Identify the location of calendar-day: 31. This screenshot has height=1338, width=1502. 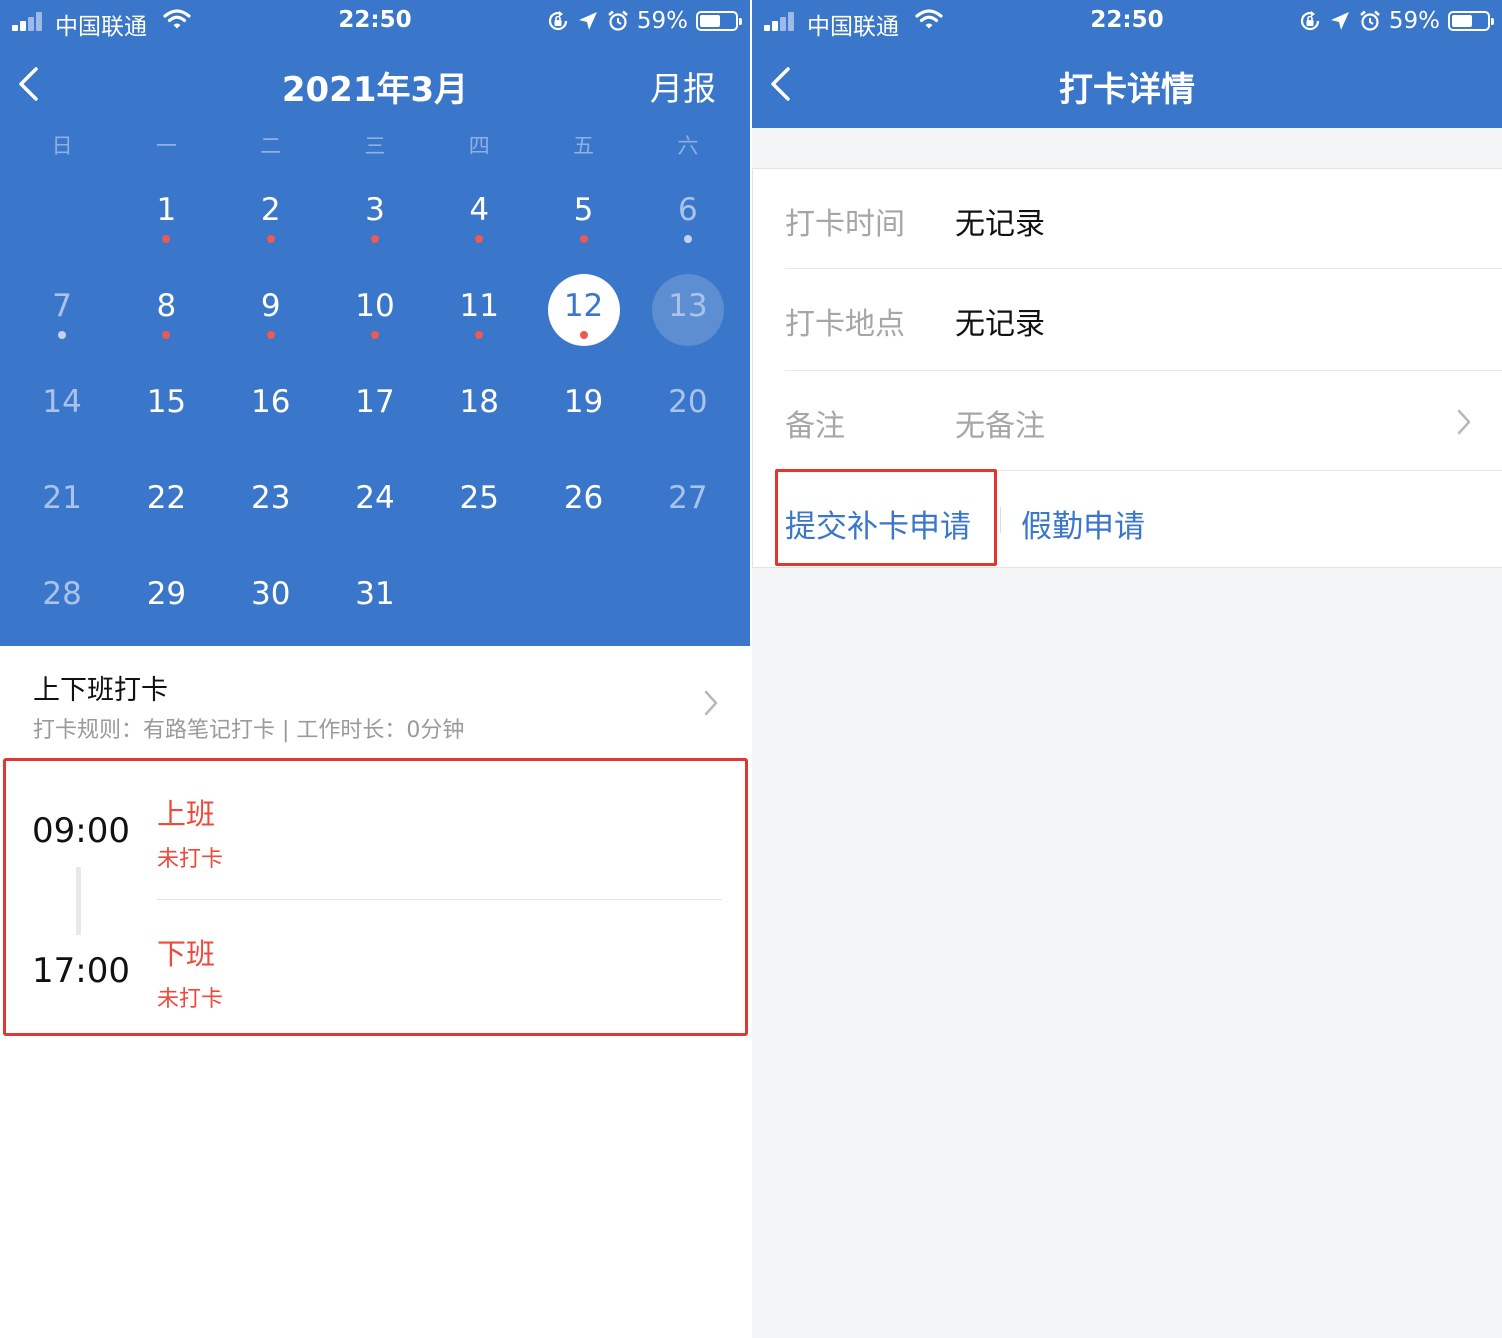
(375, 594).